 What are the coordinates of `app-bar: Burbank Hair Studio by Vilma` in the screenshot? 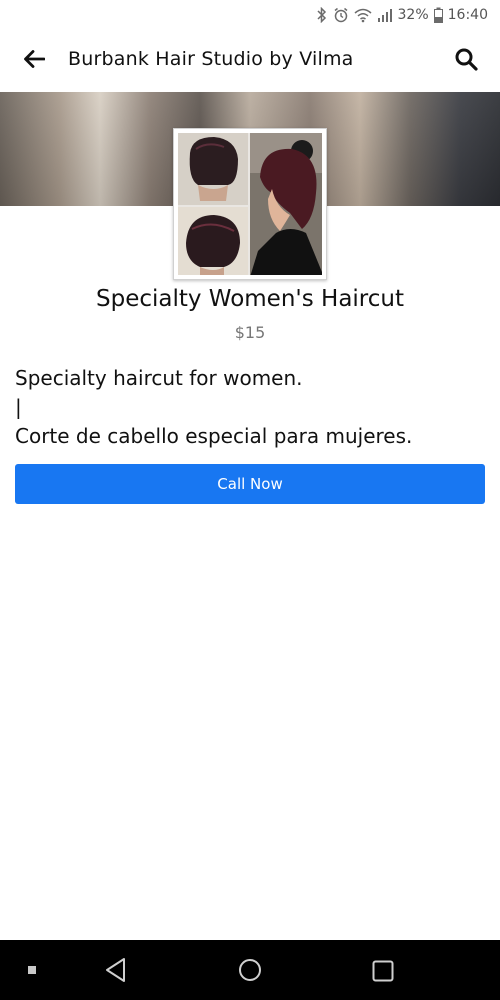 It's located at (250, 61).